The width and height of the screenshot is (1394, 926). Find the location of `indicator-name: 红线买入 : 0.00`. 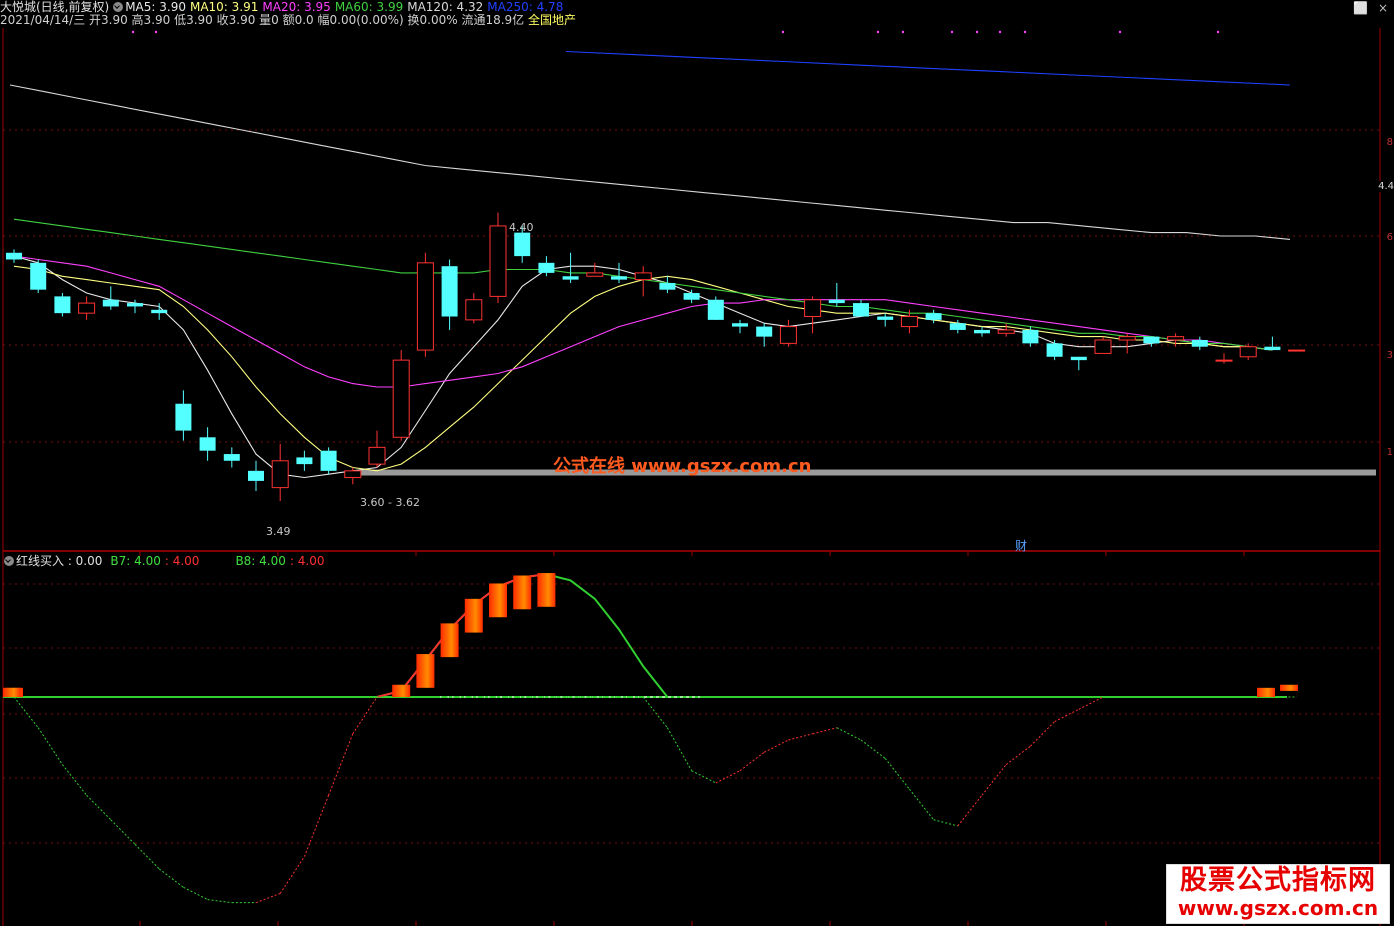

indicator-name: 红线买入 : 0.00 is located at coordinates (59, 561).